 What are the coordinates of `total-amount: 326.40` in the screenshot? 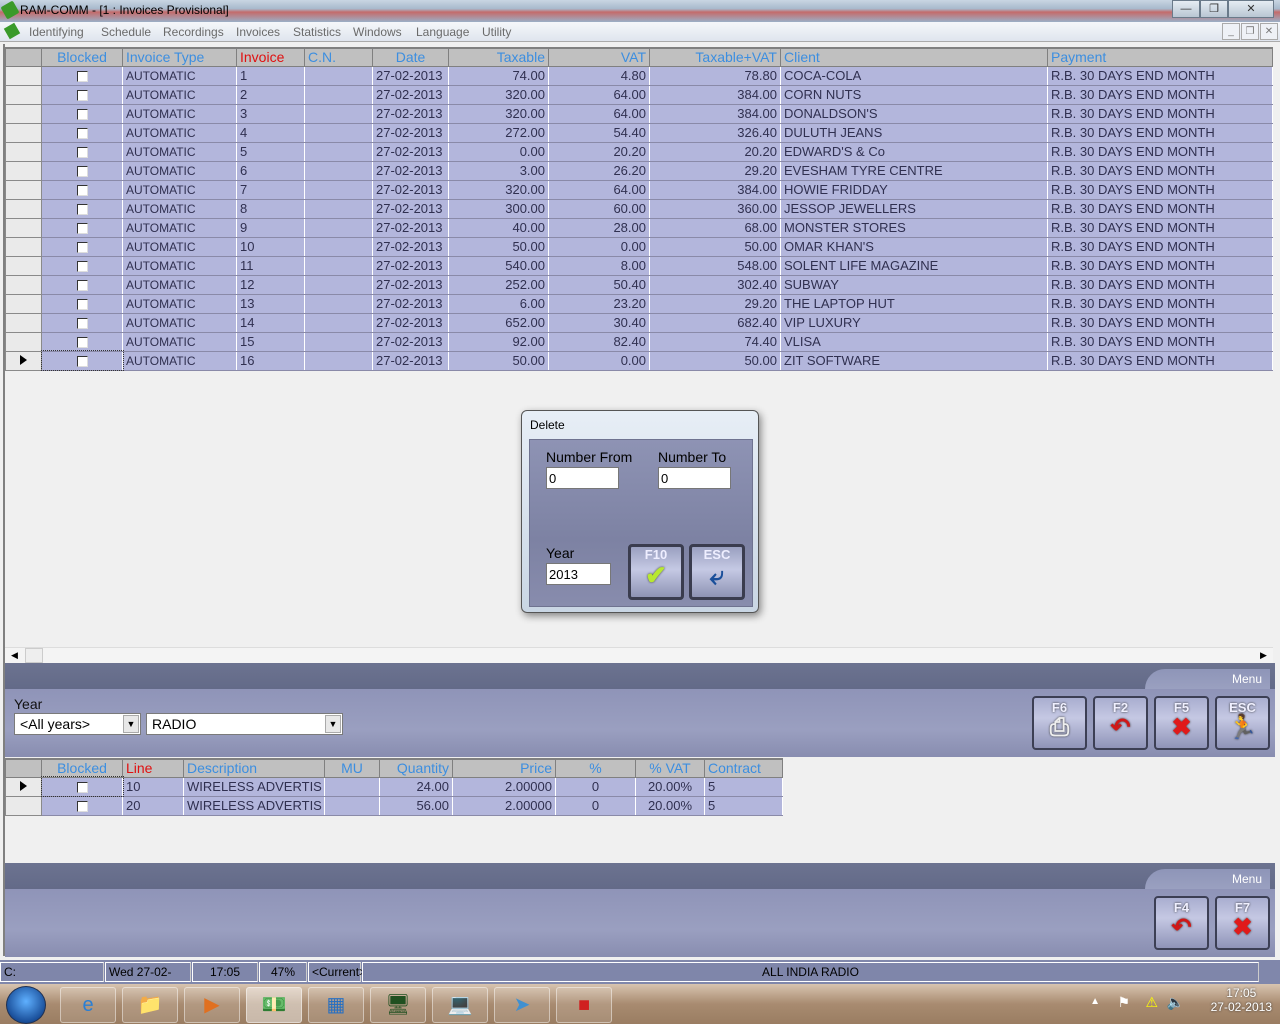 It's located at (715, 132).